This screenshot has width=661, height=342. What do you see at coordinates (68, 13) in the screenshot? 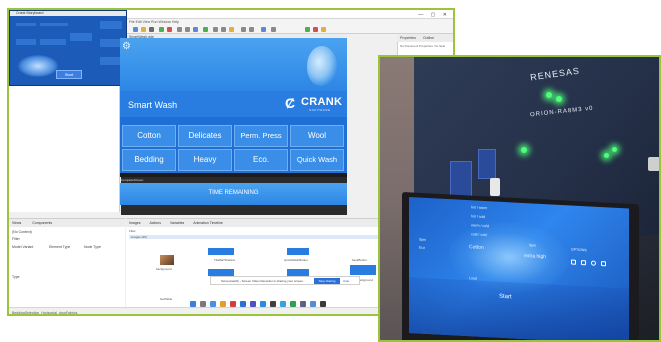
I see `preview-titlebar: Crank Storyboard` at bounding box center [68, 13].